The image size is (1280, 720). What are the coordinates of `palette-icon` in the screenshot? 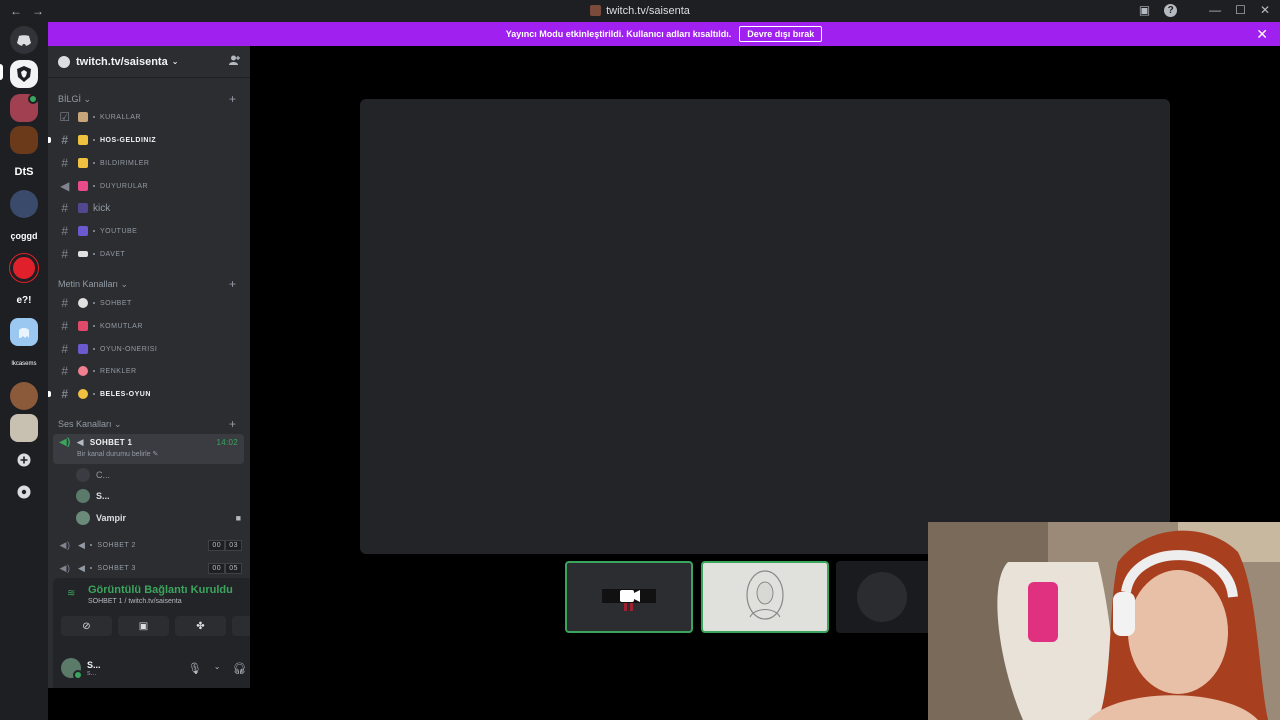 It's located at (83, 371).